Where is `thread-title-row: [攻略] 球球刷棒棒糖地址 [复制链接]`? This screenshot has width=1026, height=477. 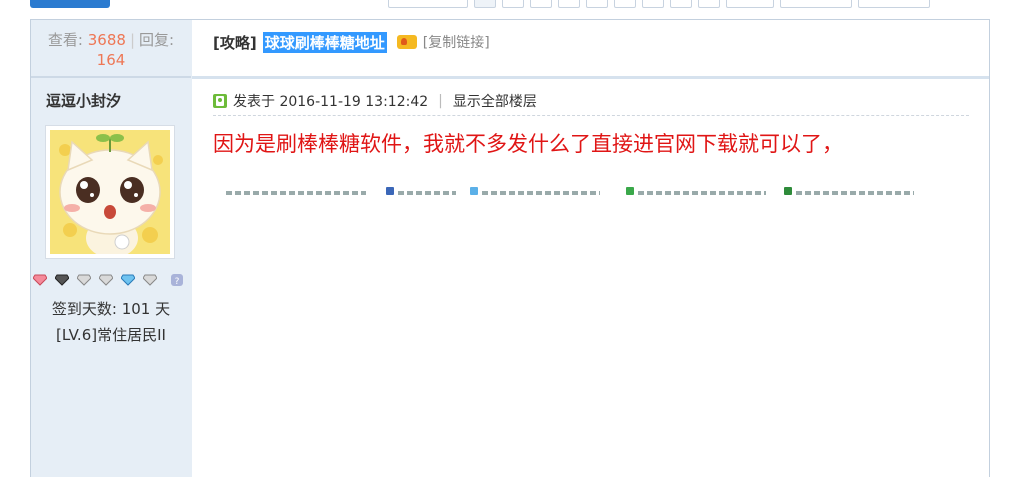
thread-title-row: [攻略] 球球刷棒棒糖地址 [复制链接] is located at coordinates (351, 42).